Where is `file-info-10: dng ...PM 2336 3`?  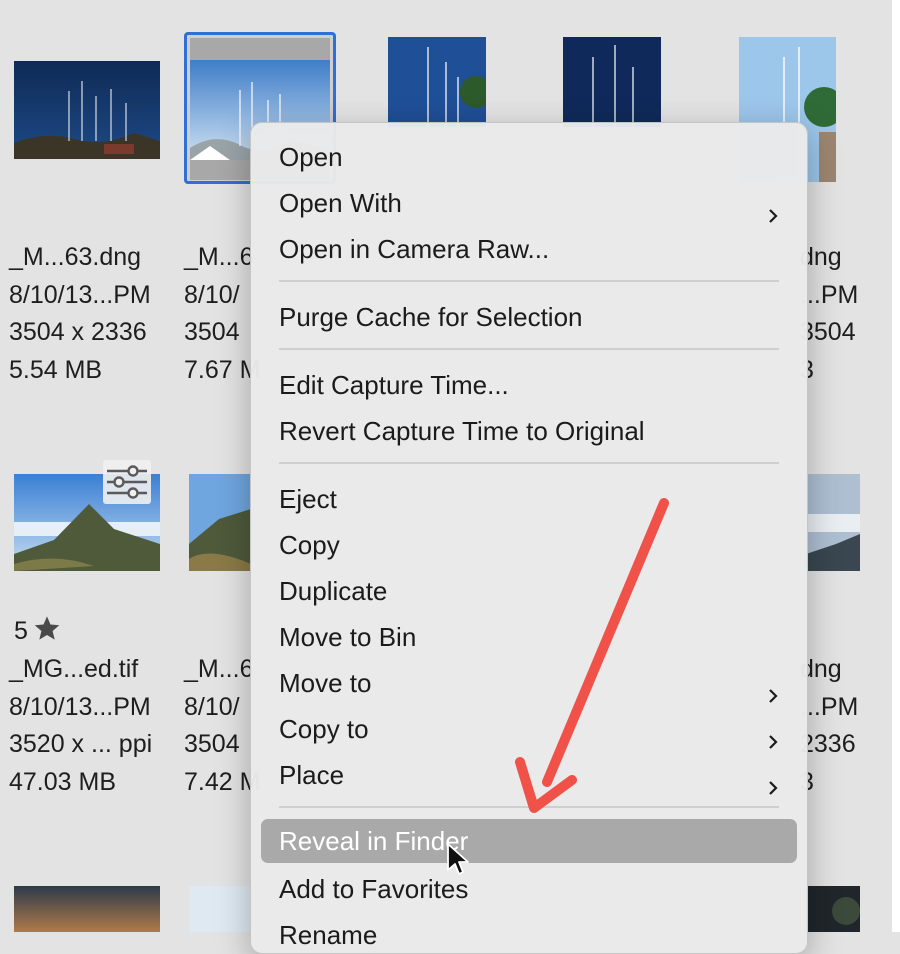
file-info-10: dng ...PM 2336 3 is located at coordinates (829, 726).